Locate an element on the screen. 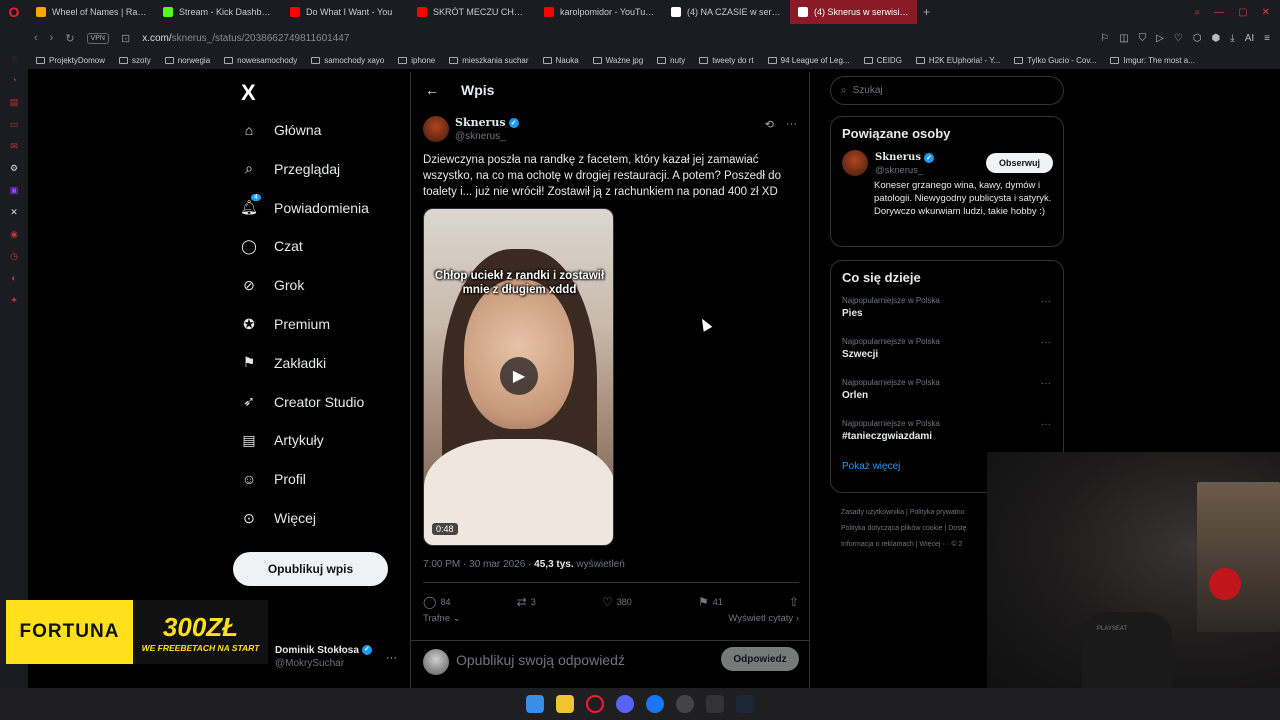 The image size is (1280, 720). bookmark-button: ⚑ 41 is located at coordinates (710, 602).